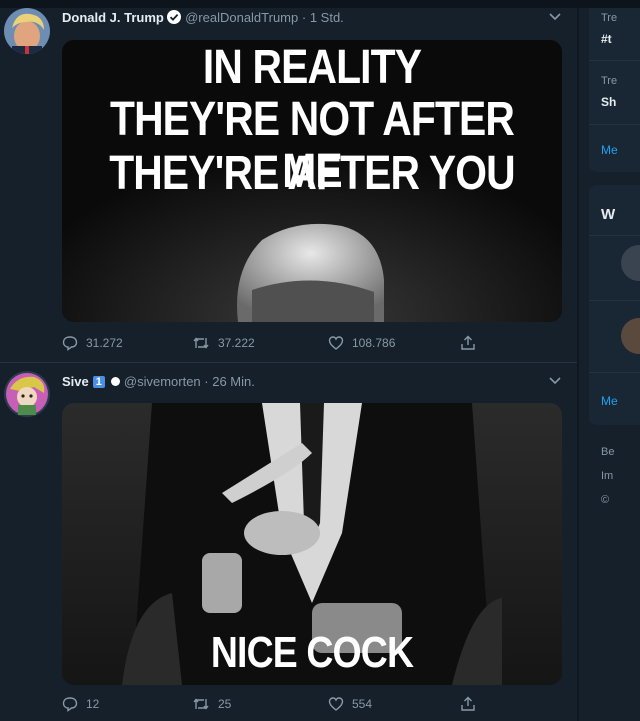  I want to click on footer-copyright: ©, so click(605, 500).